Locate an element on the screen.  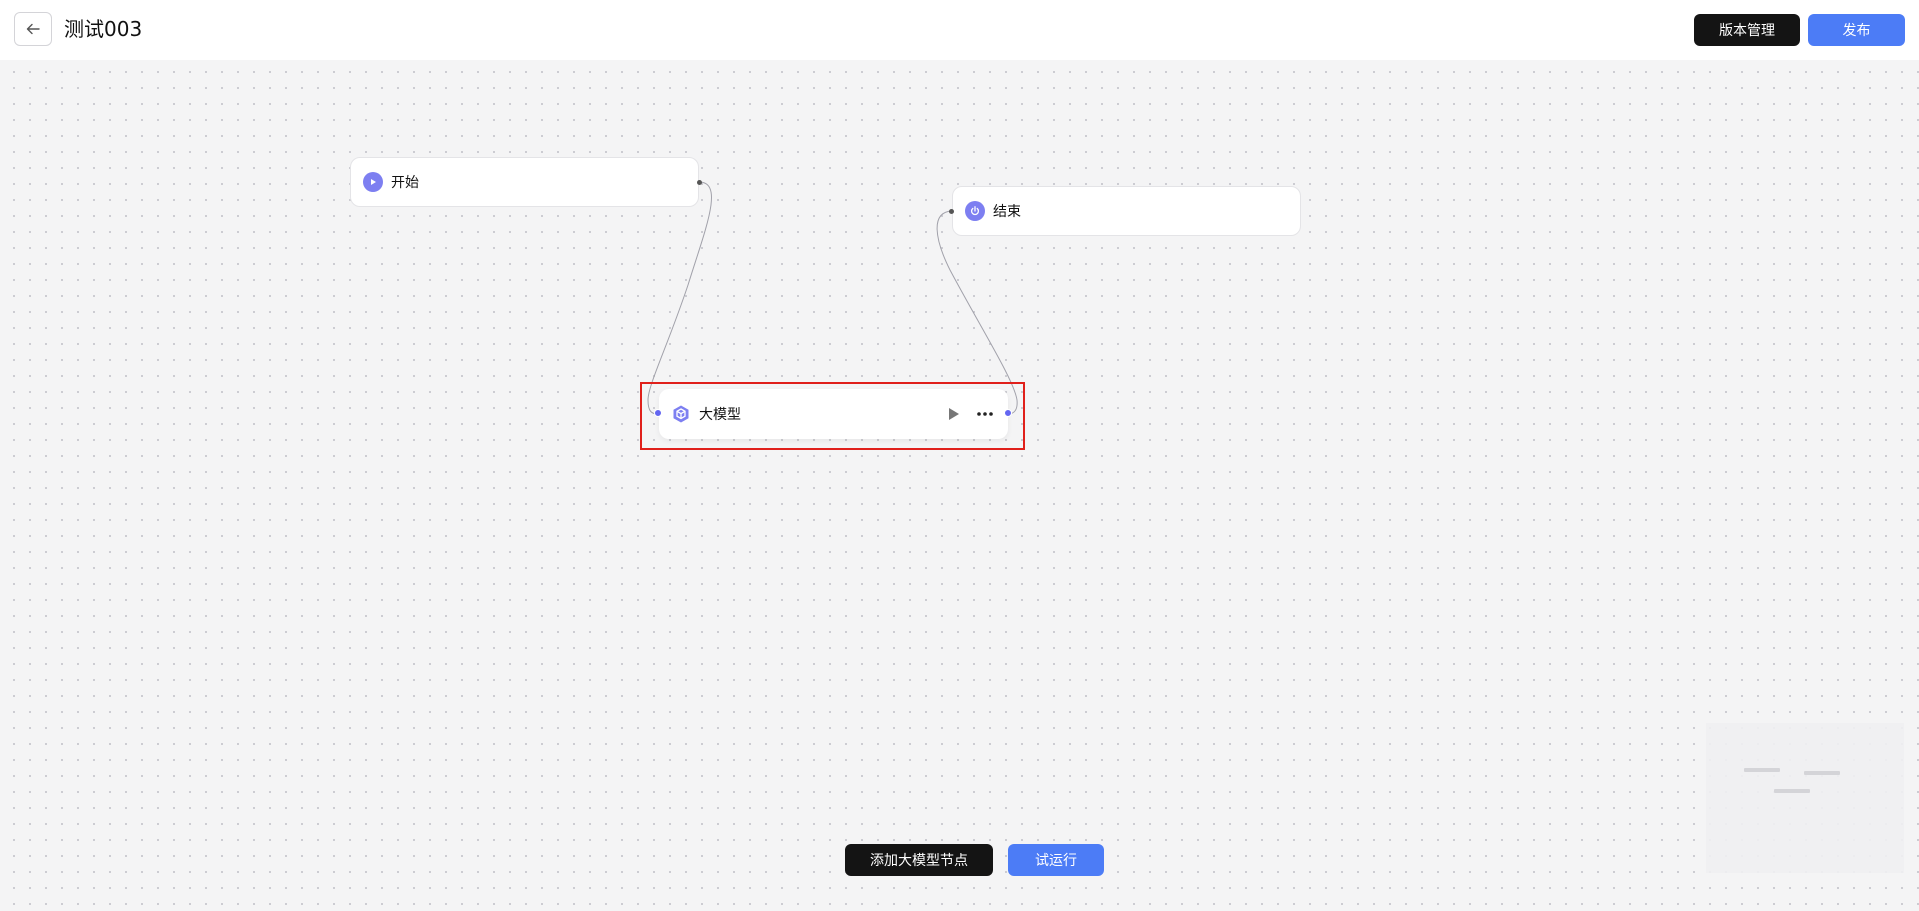
add-llm-node-button: 添加大模型节点 is located at coordinates (919, 860).